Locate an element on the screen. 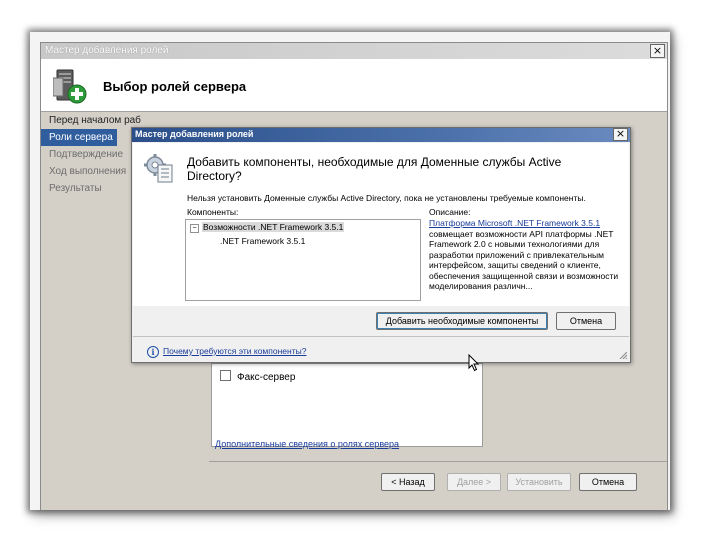 This screenshot has width=704, height=544. tree-item-label: Возможности .NET Framework 3.5.1 is located at coordinates (273, 227).